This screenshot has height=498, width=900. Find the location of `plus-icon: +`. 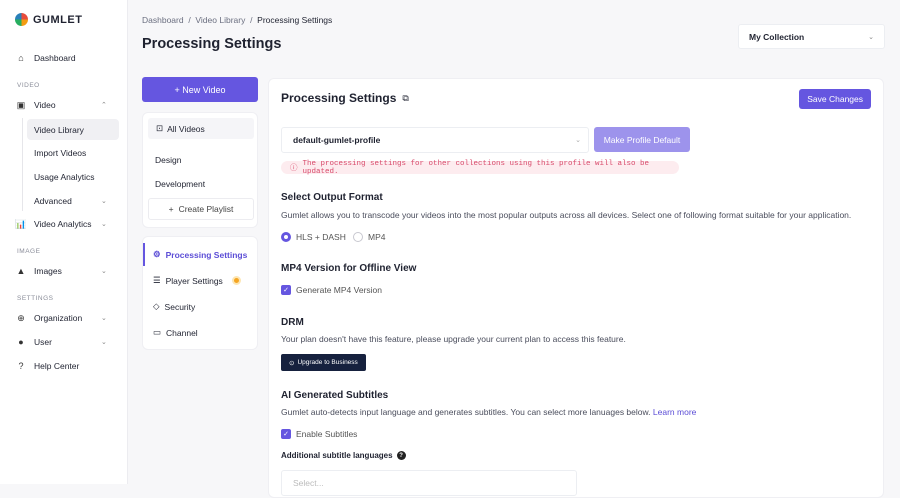

plus-icon: + is located at coordinates (171, 209).